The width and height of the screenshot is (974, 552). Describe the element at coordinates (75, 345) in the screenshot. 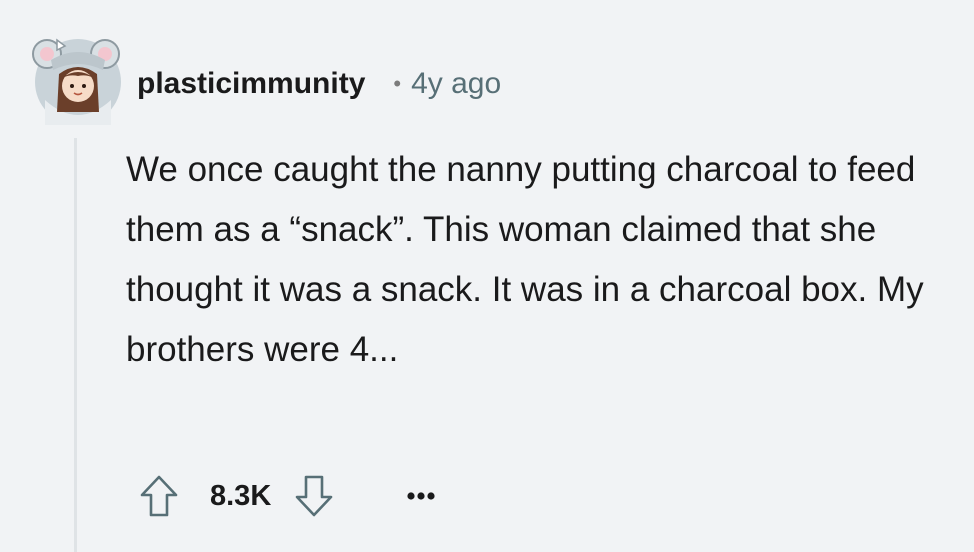

I see `thread-line` at that location.